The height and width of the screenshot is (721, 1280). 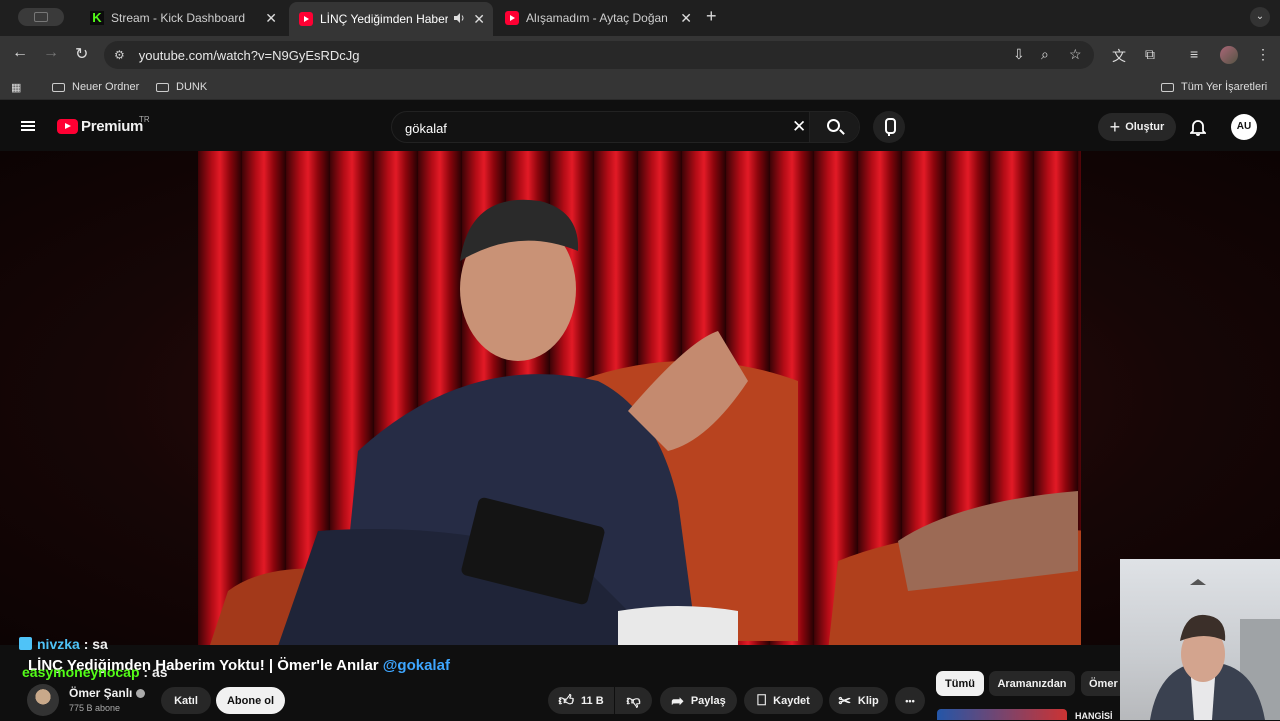 I want to click on channel-name: Ömer Şanlı, so click(x=107, y=693).